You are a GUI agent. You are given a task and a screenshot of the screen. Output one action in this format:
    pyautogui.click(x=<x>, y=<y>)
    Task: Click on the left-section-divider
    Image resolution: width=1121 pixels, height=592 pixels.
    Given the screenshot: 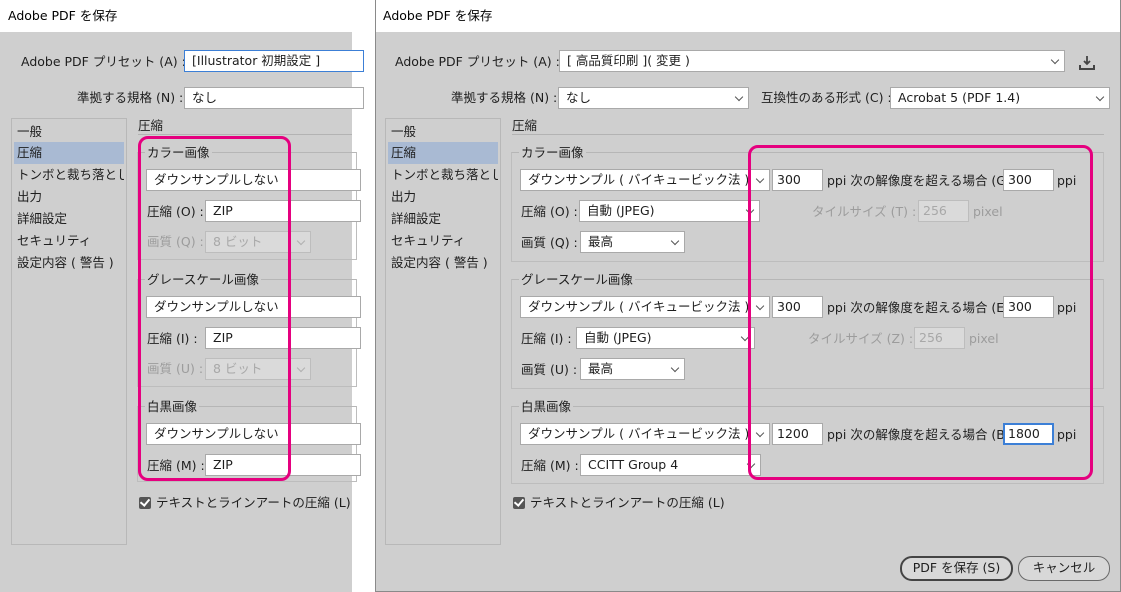 What is the action you would take?
    pyautogui.click(x=245, y=134)
    